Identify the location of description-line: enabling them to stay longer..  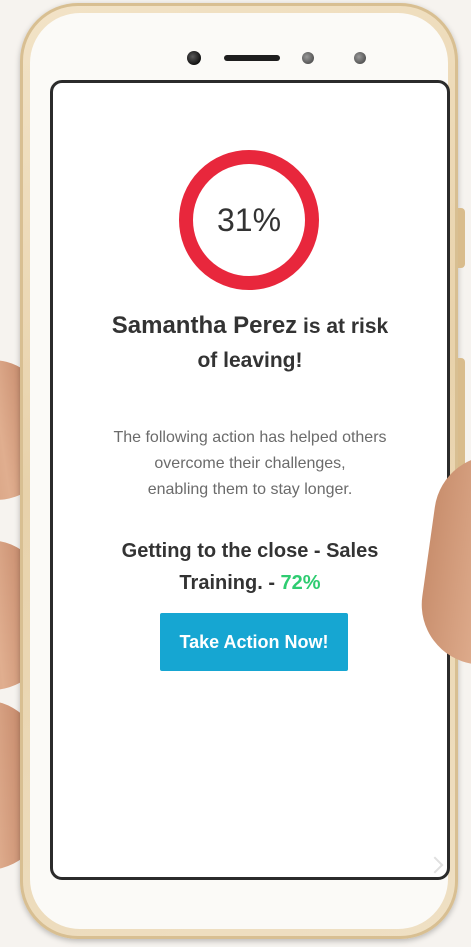
(250, 489).